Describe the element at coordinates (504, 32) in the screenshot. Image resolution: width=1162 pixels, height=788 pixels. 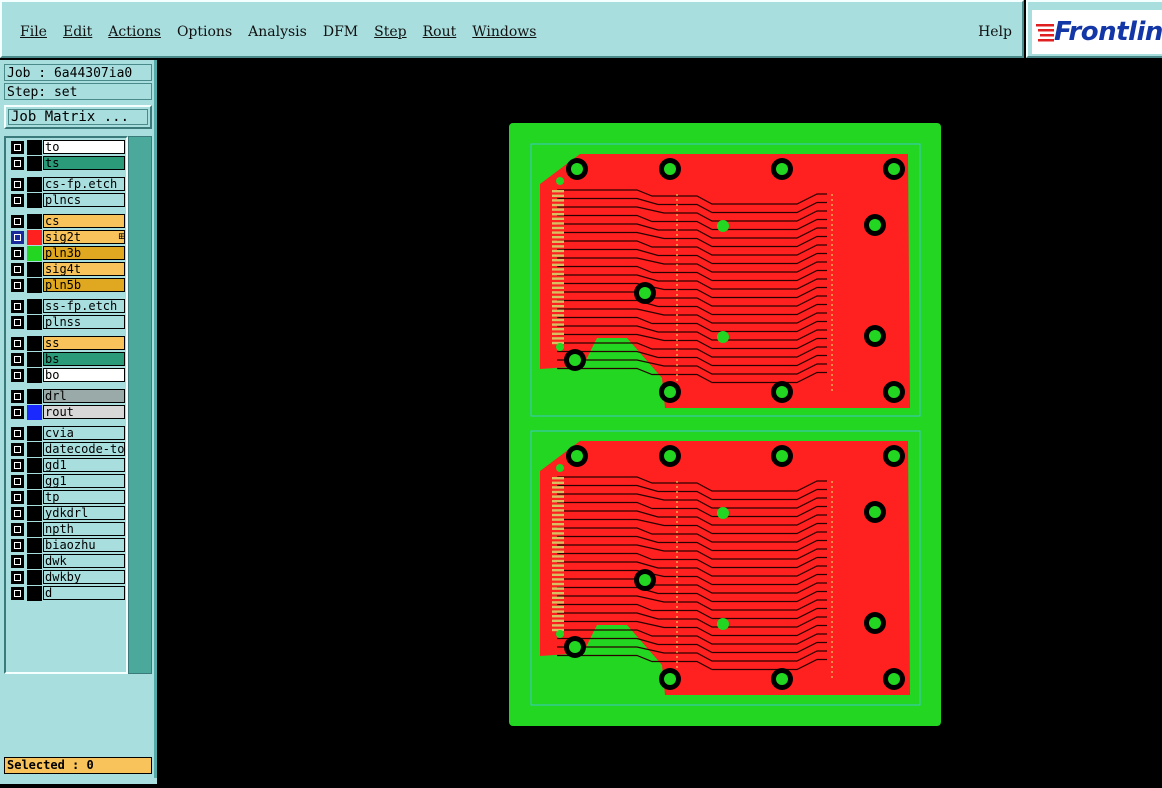
I see `menu-windows: Windows` at that location.